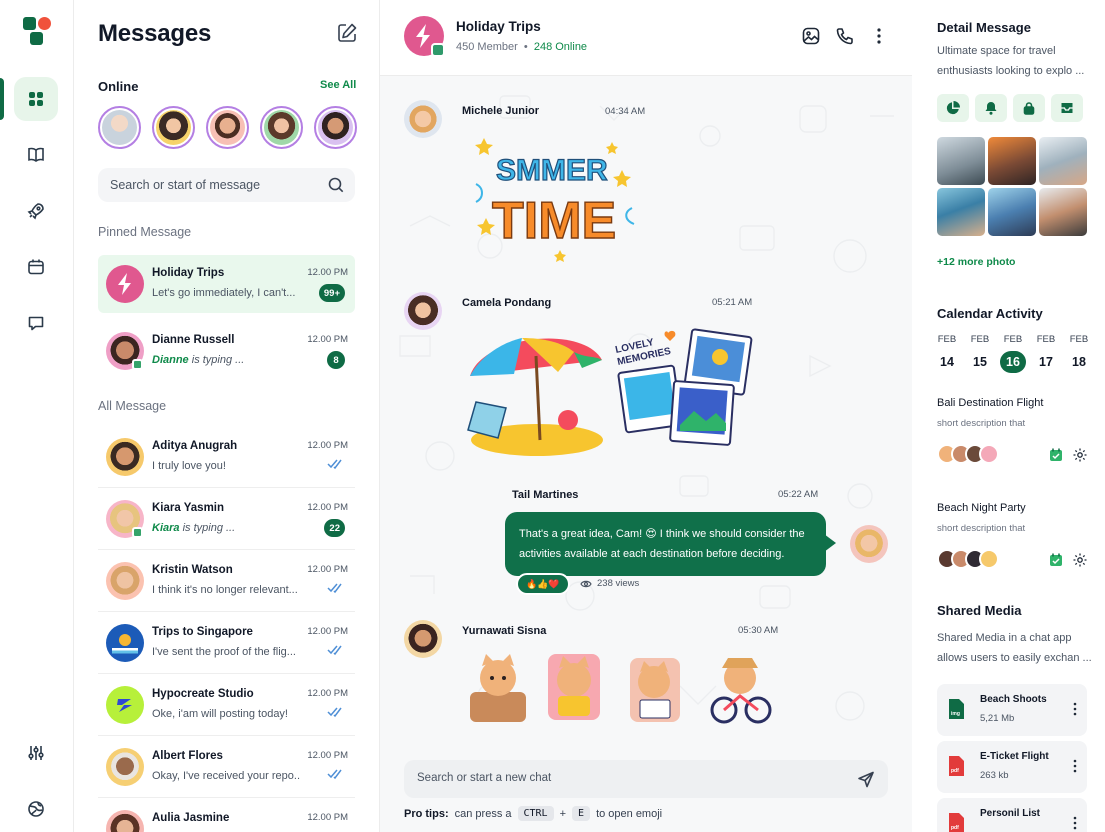 The image size is (1105, 832). I want to click on compose-icon, so click(347, 33).